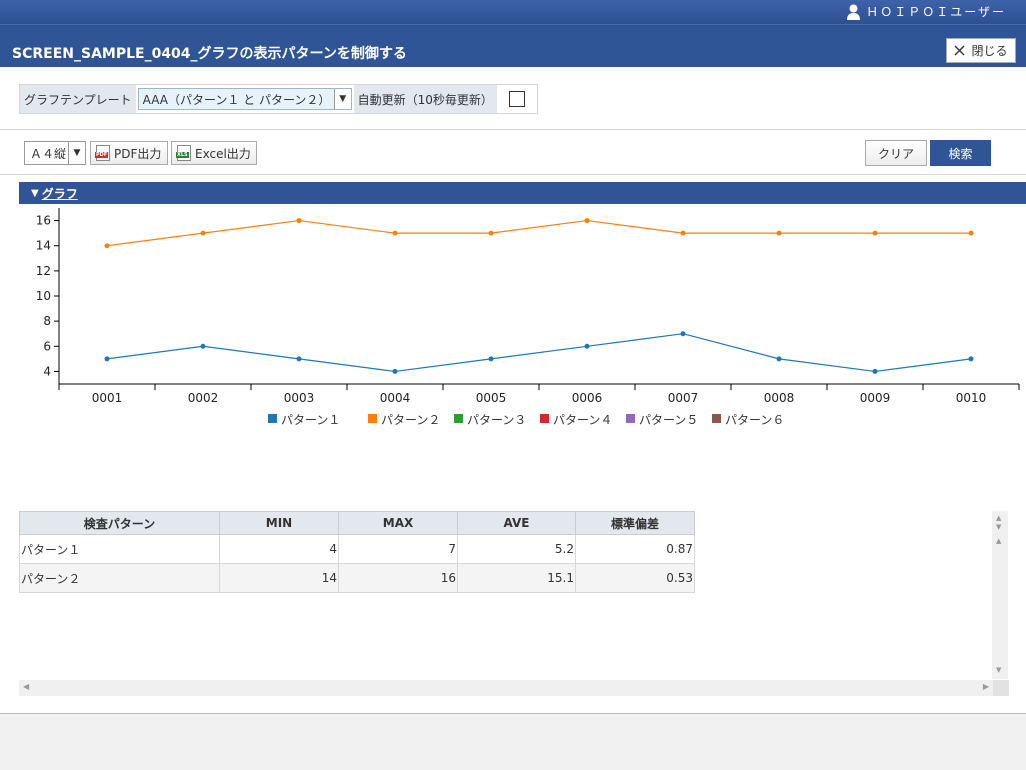  Describe the element at coordinates (522, 193) in the screenshot. I see `graph-section-header: ▼ グラフ` at that location.